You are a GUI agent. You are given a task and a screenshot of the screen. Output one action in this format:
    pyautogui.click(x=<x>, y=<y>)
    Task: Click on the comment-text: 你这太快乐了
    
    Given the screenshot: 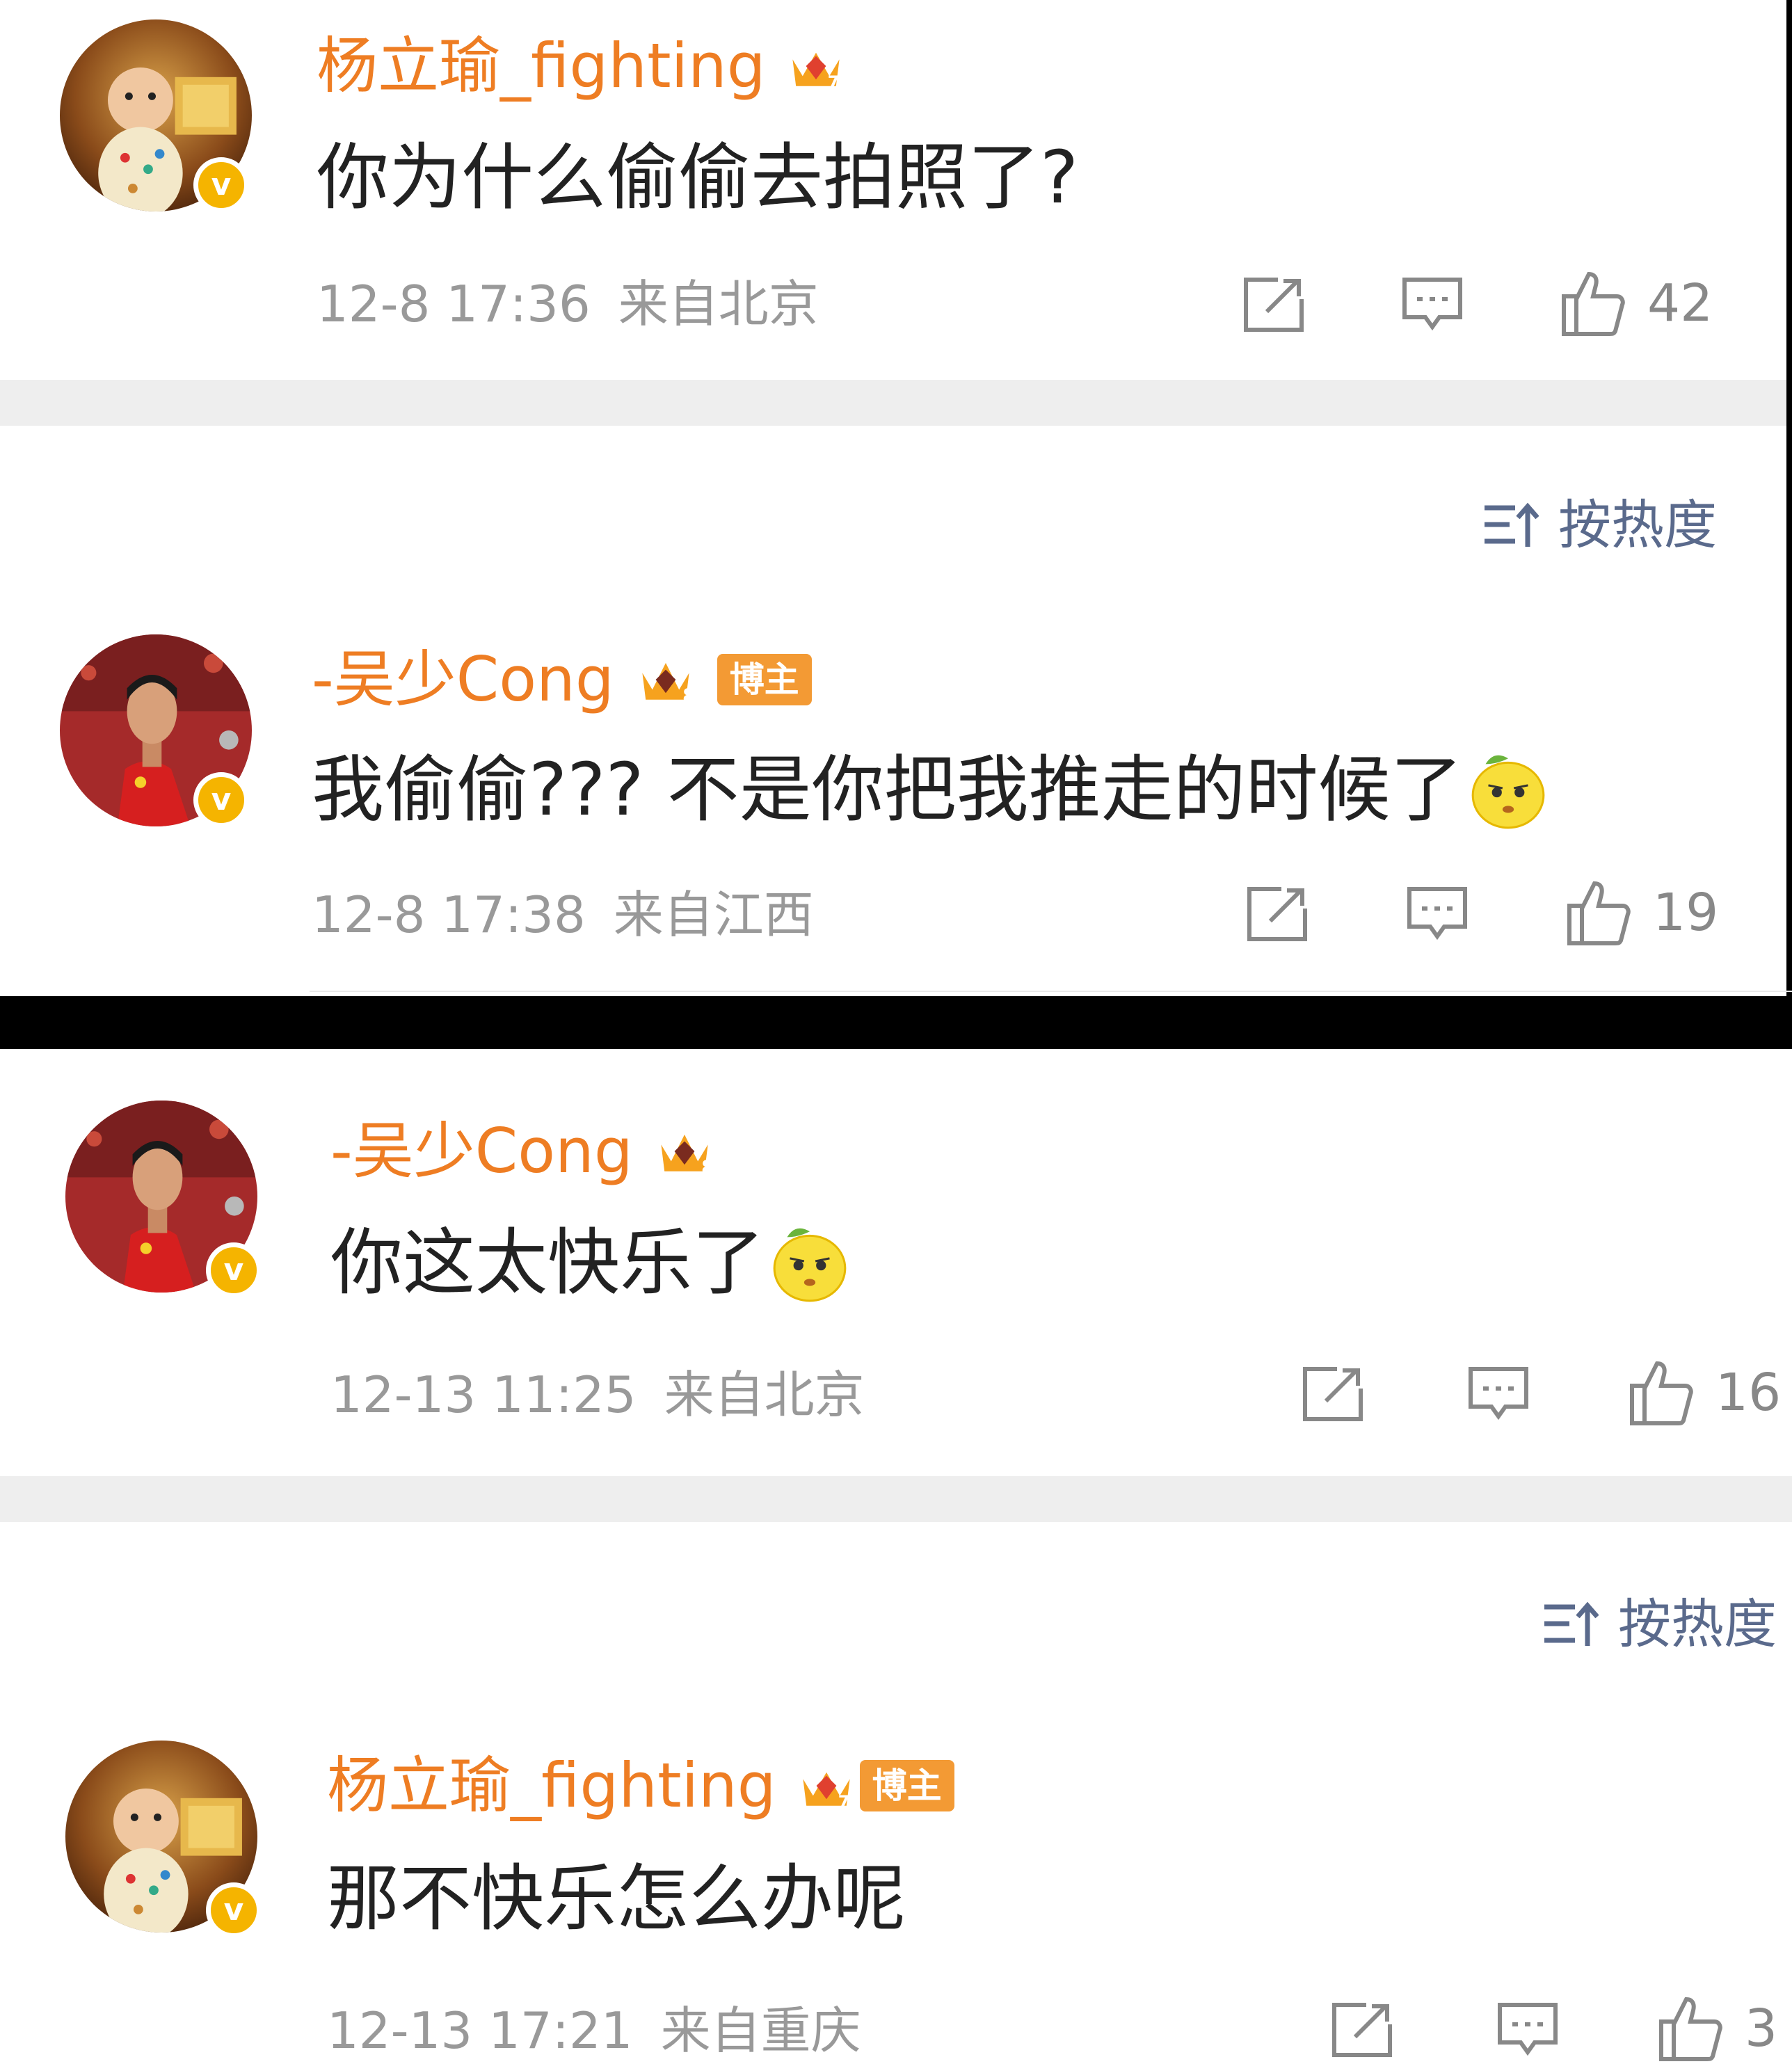 What is the action you would take?
    pyautogui.click(x=591, y=1262)
    